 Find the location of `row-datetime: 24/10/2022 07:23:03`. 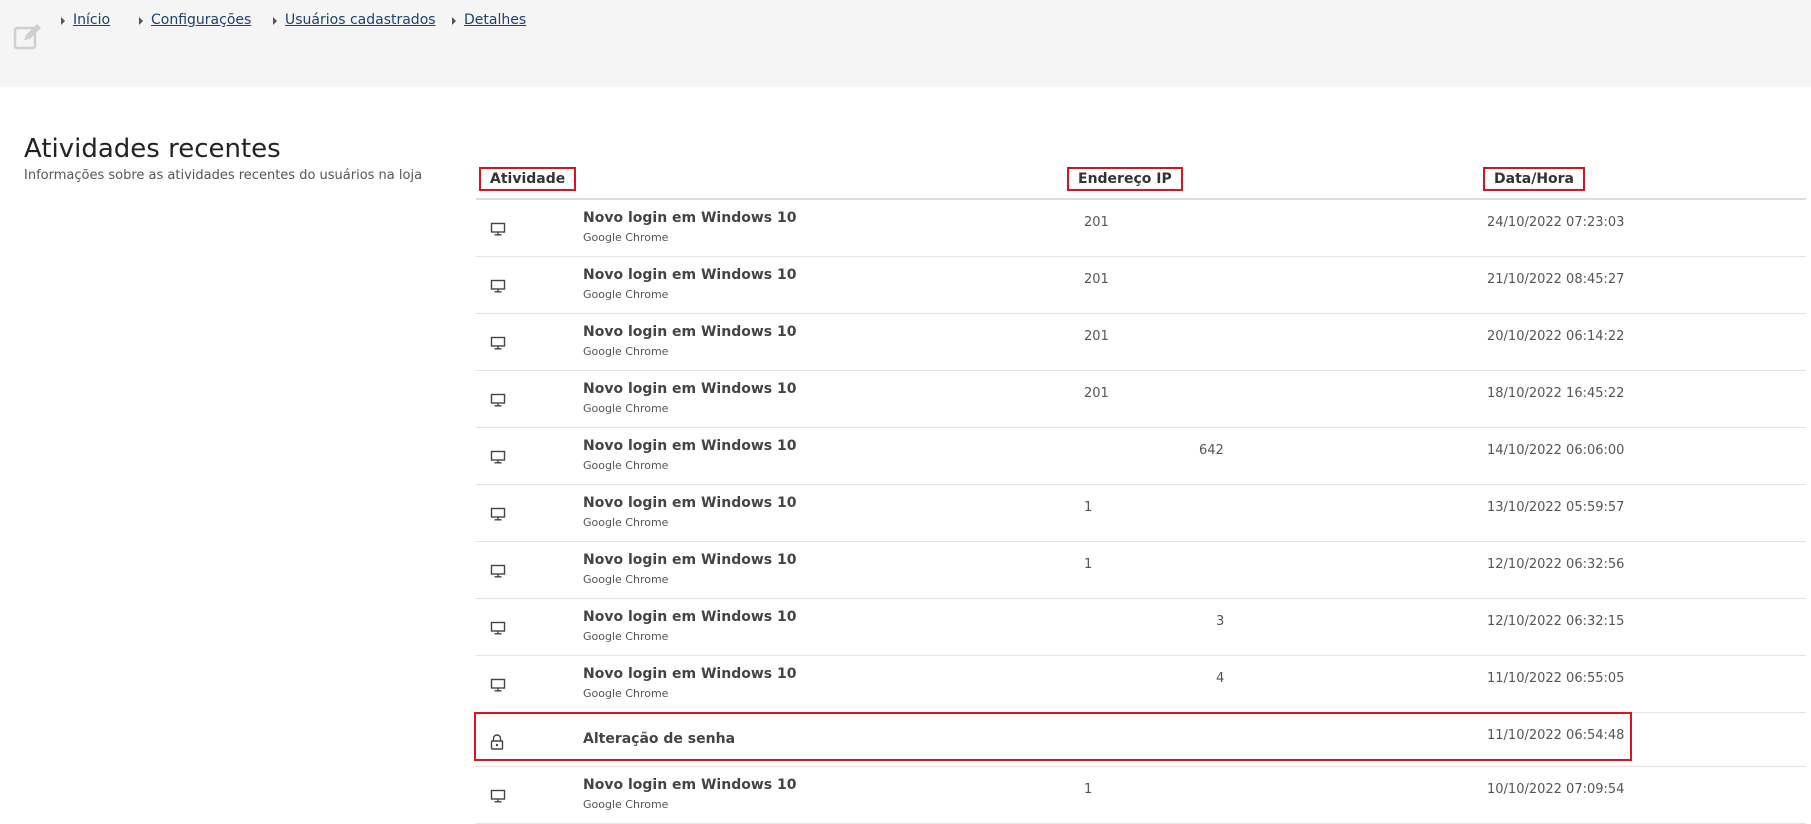

row-datetime: 24/10/2022 07:23:03 is located at coordinates (1556, 222).